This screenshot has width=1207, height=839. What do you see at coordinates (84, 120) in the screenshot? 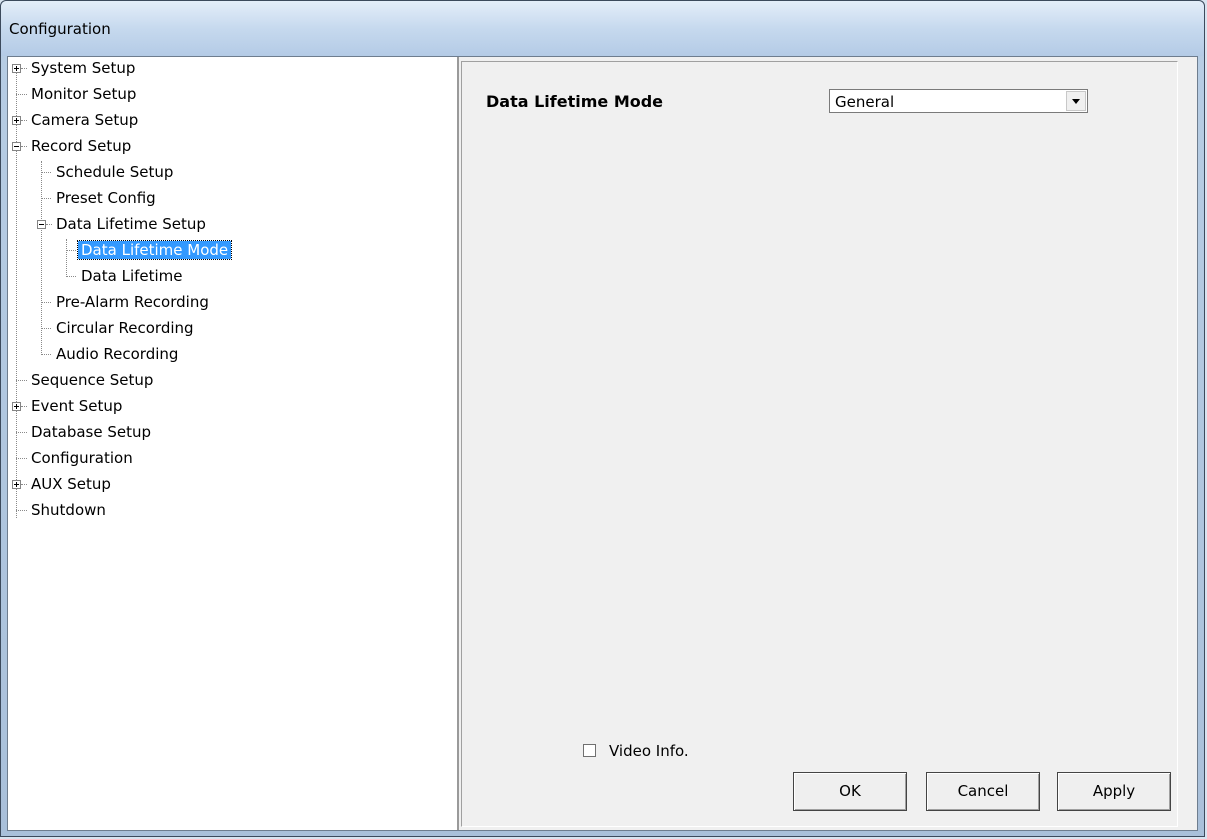
I see `tree-item-camera-setup: Camera Setup` at bounding box center [84, 120].